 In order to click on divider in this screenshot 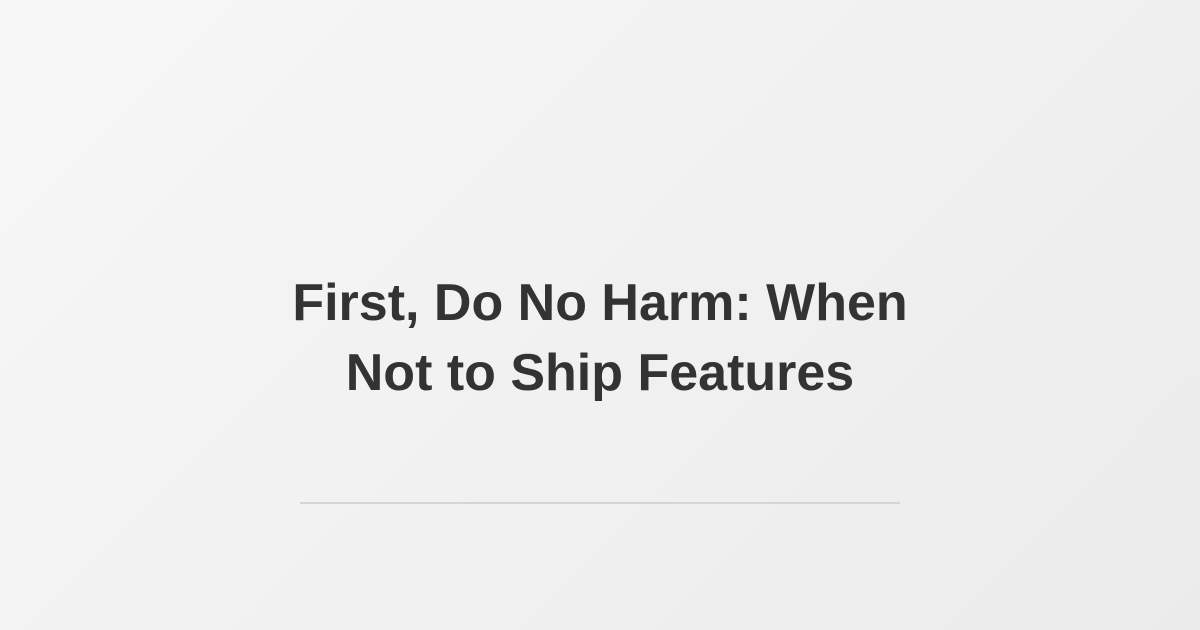, I will do `click(600, 503)`.